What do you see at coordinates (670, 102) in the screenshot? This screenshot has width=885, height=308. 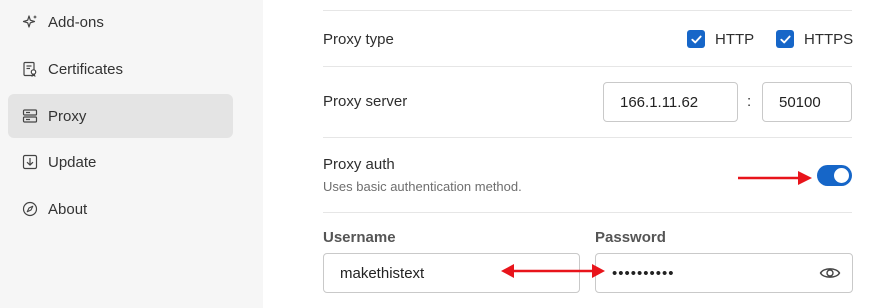 I see `proxy-host-input: 166.1.11.62` at bounding box center [670, 102].